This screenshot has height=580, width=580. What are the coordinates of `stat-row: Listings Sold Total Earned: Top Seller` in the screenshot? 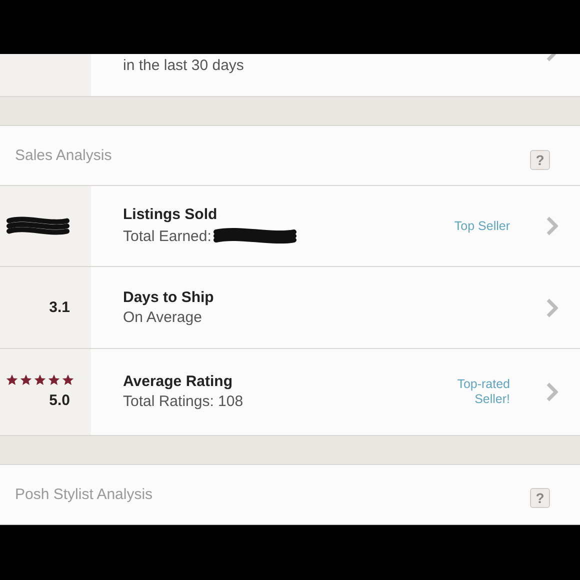 It's located at (335, 226).